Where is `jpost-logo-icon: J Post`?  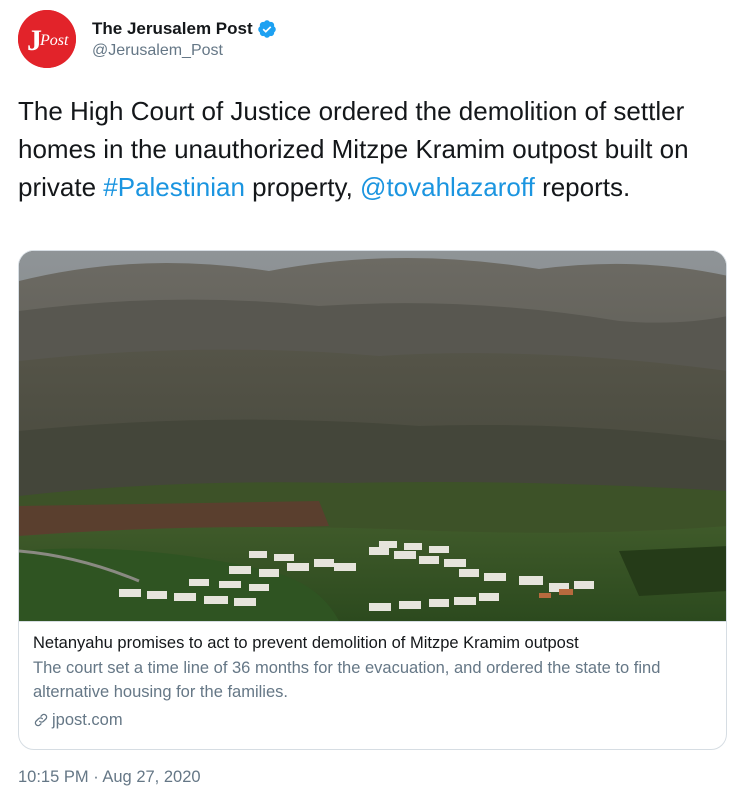
jpost-logo-icon: J Post is located at coordinates (47, 39).